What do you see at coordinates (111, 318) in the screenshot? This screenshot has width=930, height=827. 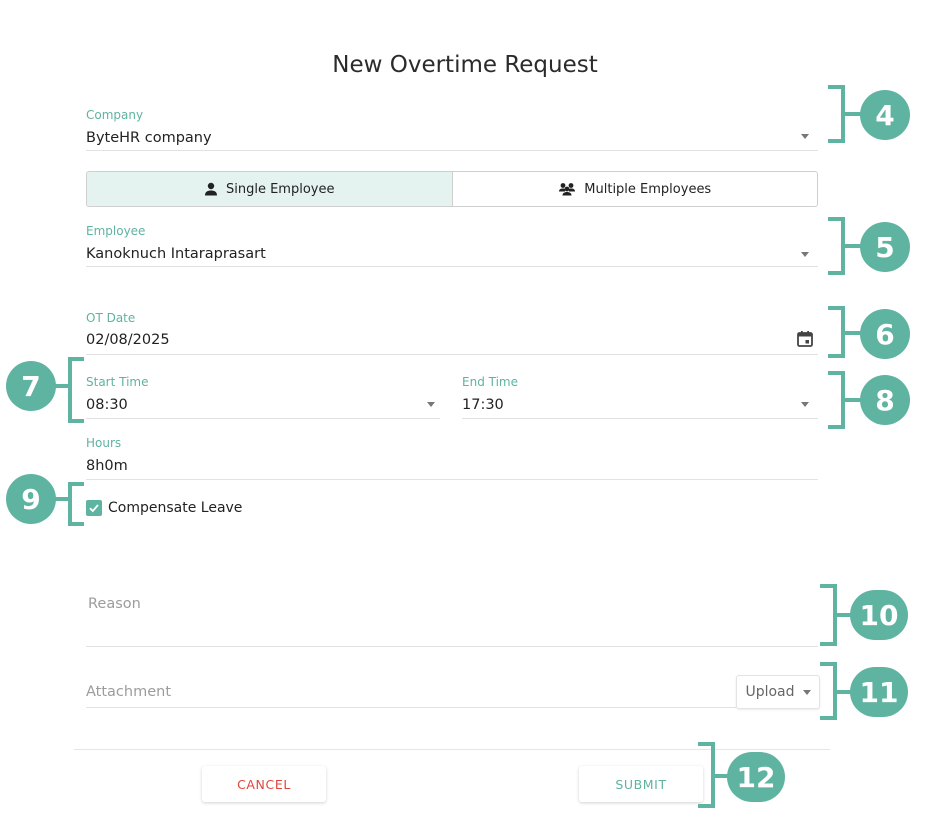 I see `ot-date-label: OT Date` at bounding box center [111, 318].